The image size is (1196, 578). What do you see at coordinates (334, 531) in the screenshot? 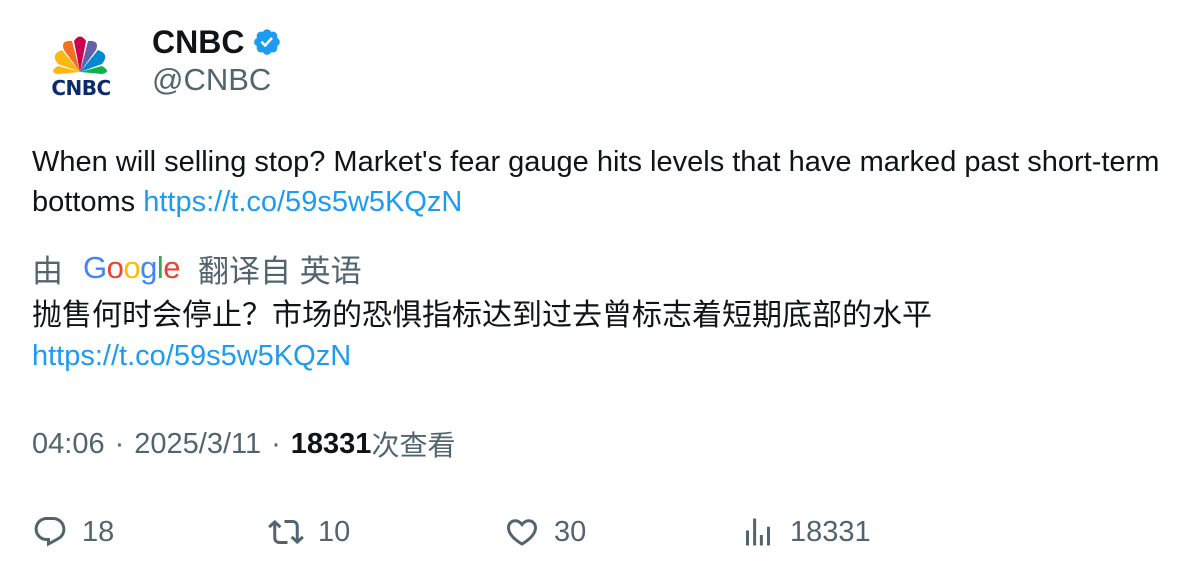
I see `retweet-count: 10` at bounding box center [334, 531].